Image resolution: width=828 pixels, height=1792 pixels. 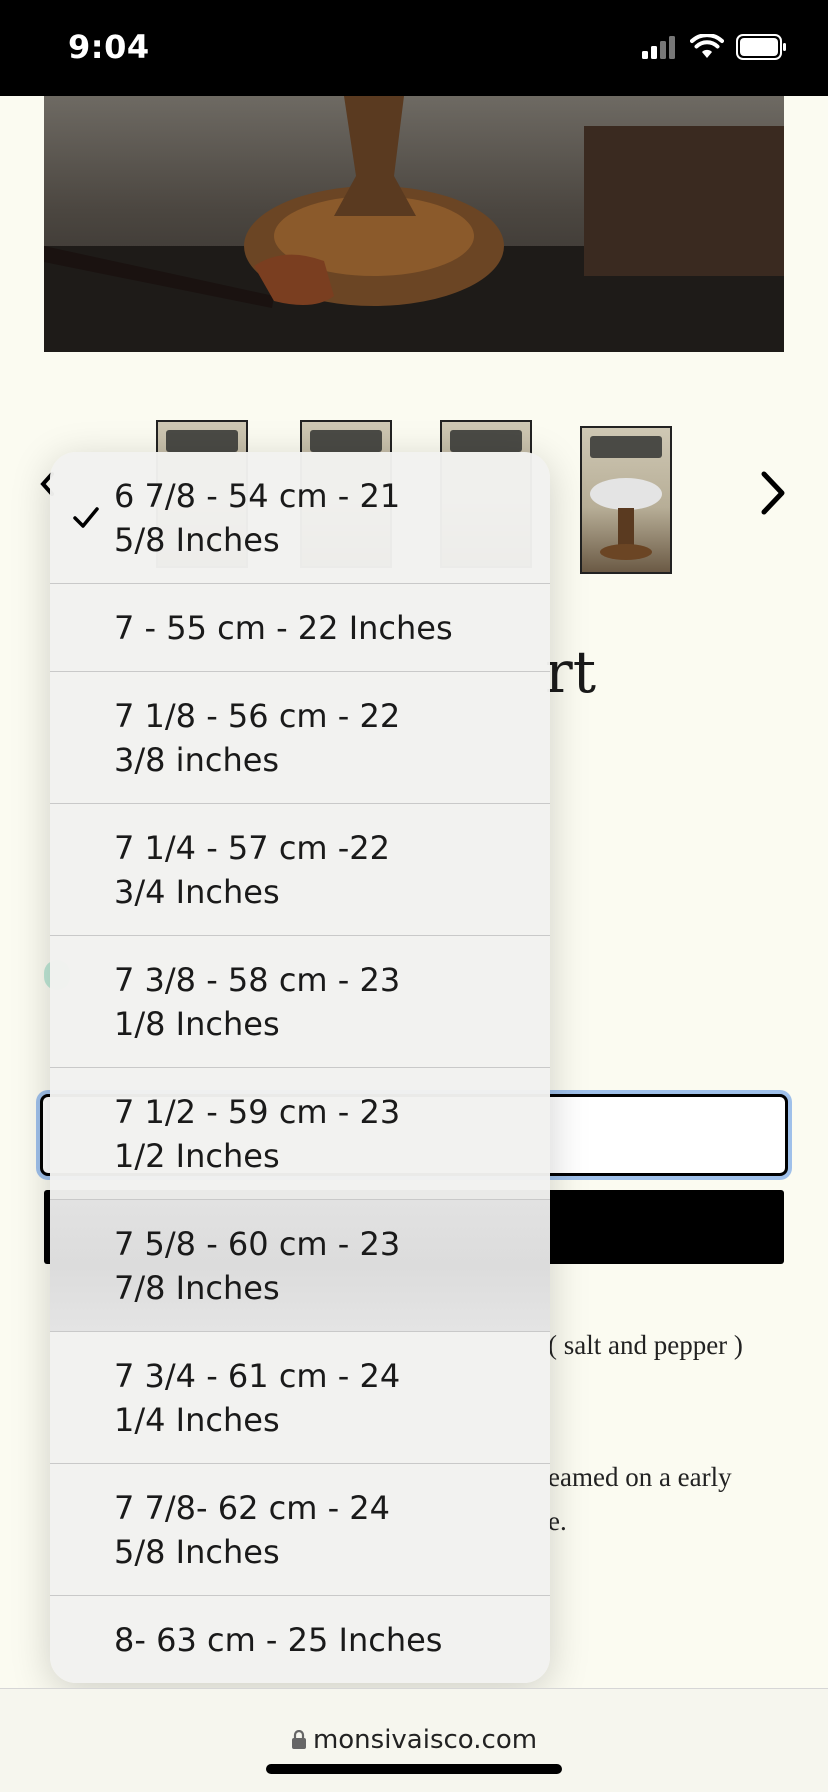 What do you see at coordinates (658, 47) in the screenshot?
I see `cellular-signal-icon` at bounding box center [658, 47].